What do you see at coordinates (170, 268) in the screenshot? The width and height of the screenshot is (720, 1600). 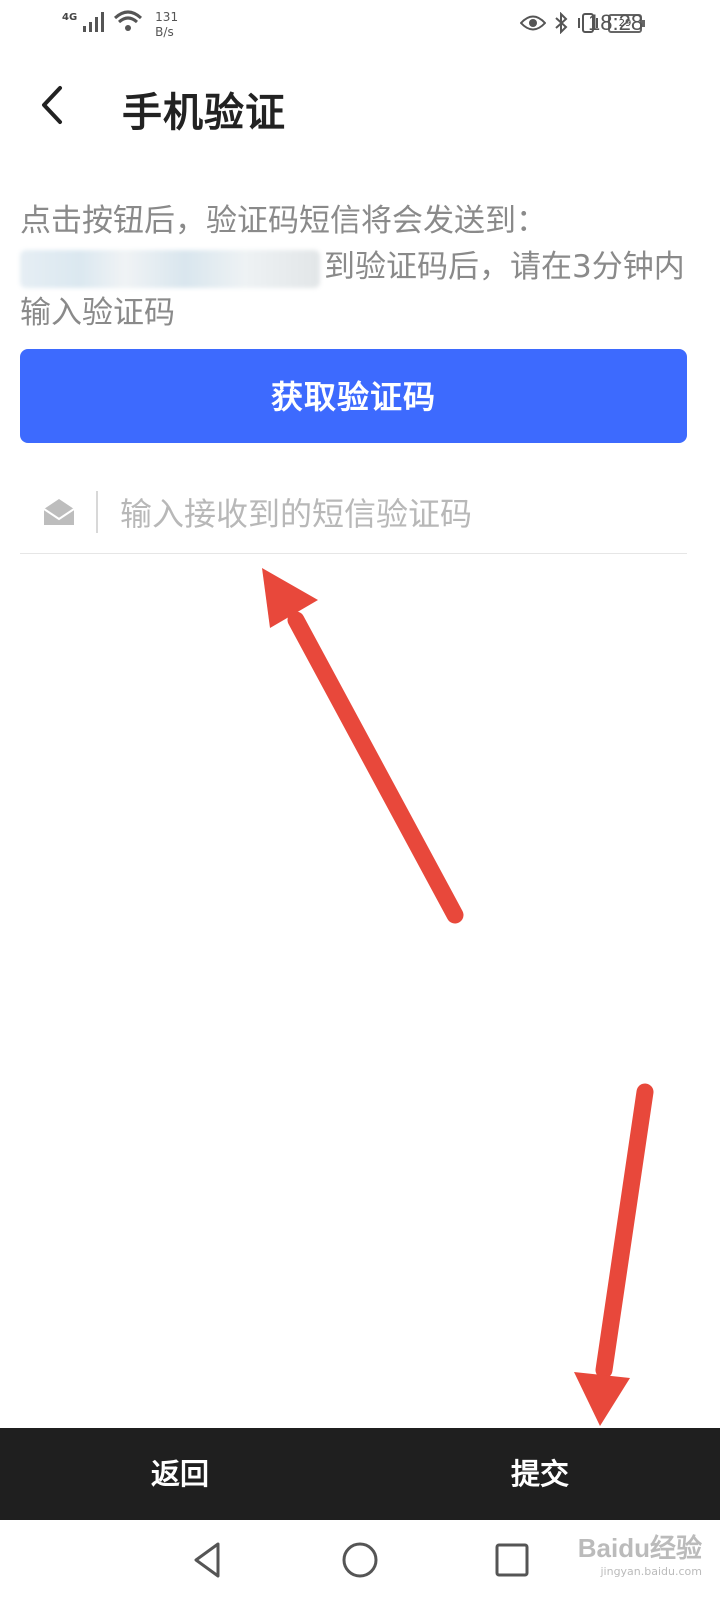 I see `masked-phone-number` at bounding box center [170, 268].